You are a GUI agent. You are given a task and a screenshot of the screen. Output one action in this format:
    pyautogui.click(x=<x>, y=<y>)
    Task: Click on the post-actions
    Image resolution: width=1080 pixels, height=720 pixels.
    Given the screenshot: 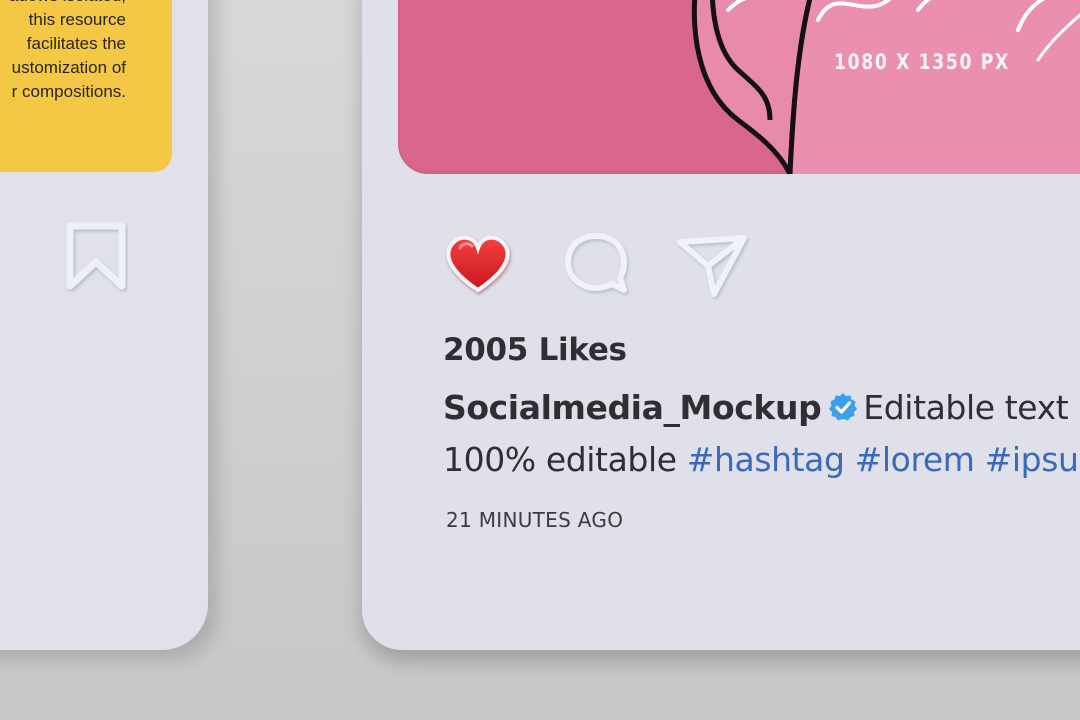 What is the action you would take?
    pyautogui.click(x=618, y=264)
    